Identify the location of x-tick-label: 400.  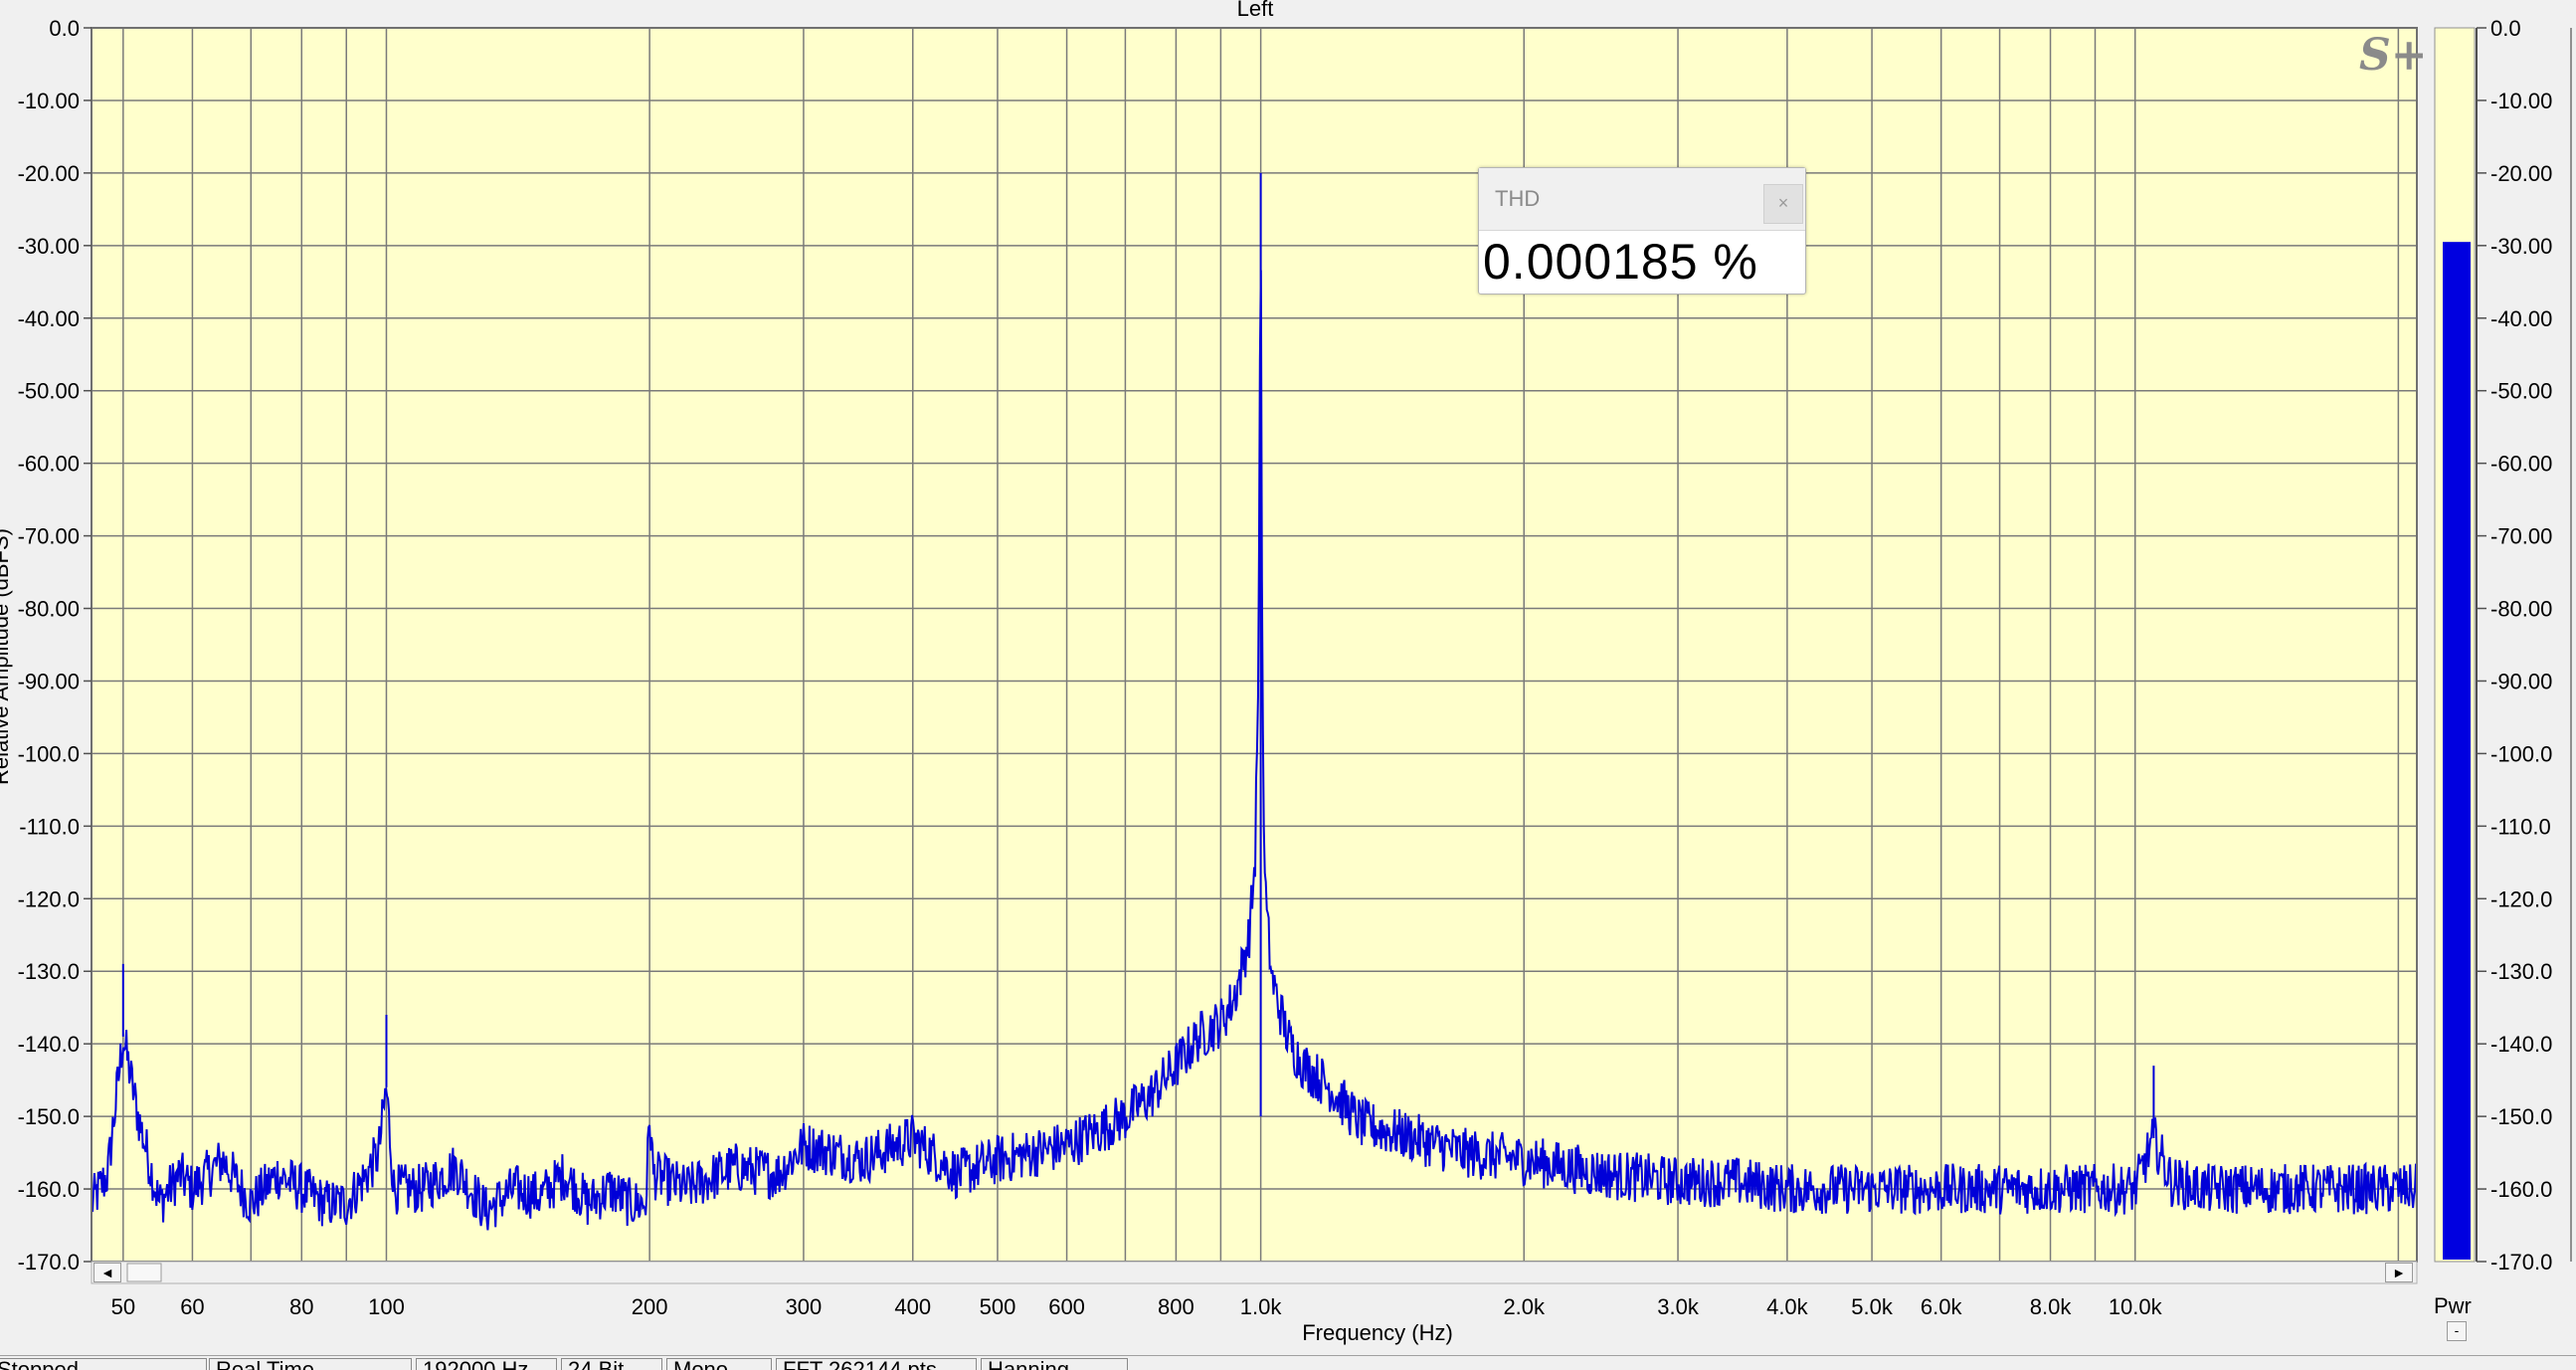
(912, 1307).